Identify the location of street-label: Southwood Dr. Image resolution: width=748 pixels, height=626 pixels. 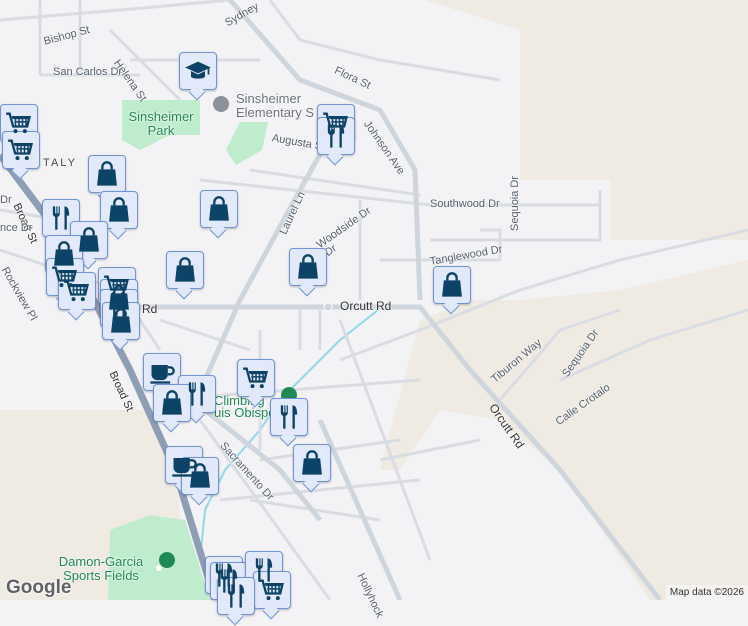
(465, 204).